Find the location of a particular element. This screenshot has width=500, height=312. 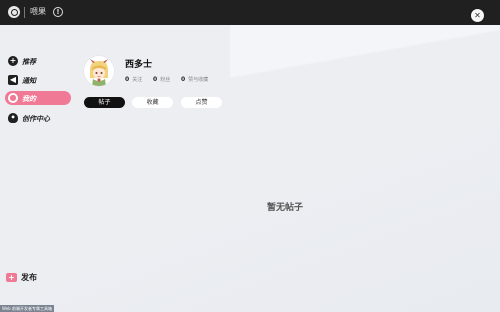

plus-circle-icon: + is located at coordinates (13, 61).